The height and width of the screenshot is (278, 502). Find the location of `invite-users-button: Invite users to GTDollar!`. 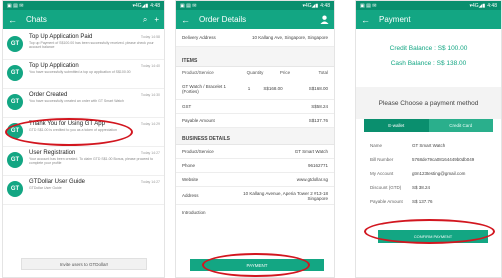

invite-users-button: Invite users to GTDollar! is located at coordinates (84, 264).